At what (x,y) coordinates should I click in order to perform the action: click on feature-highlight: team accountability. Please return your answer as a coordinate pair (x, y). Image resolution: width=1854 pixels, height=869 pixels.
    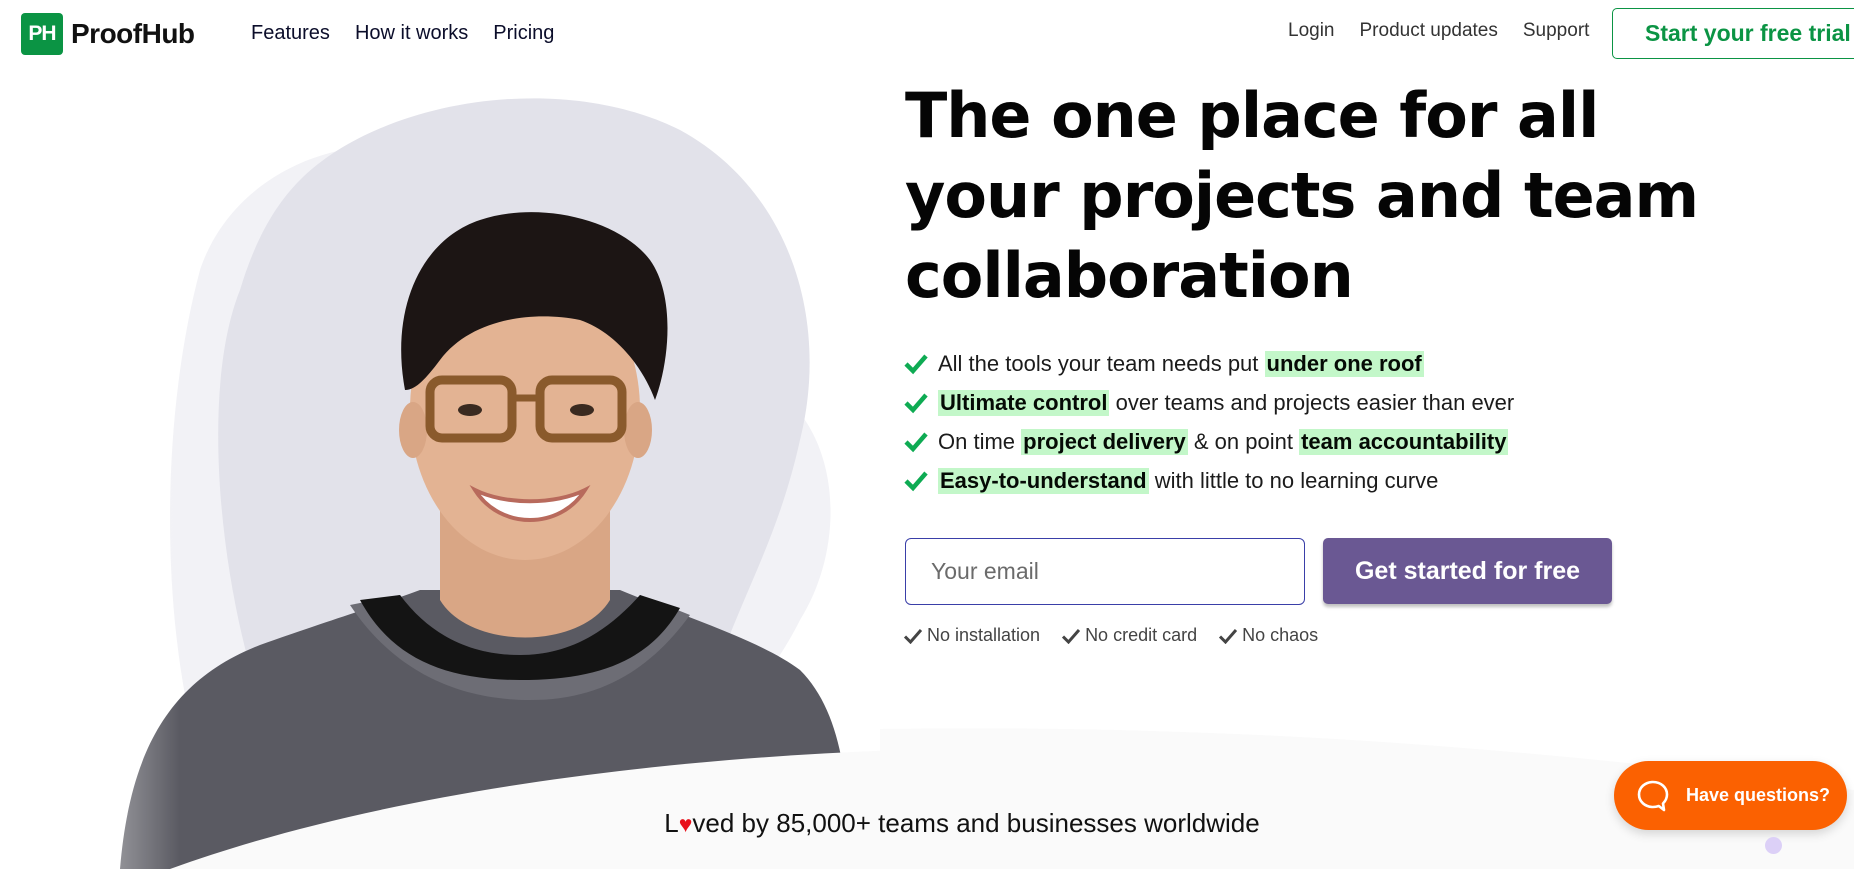
    Looking at the image, I should click on (1404, 441).